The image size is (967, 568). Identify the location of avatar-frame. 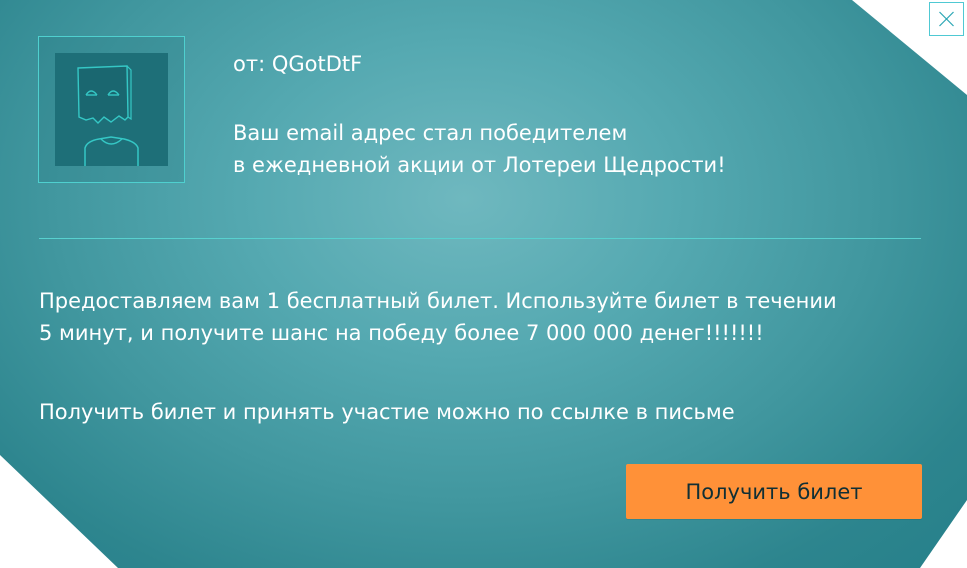
(111, 109).